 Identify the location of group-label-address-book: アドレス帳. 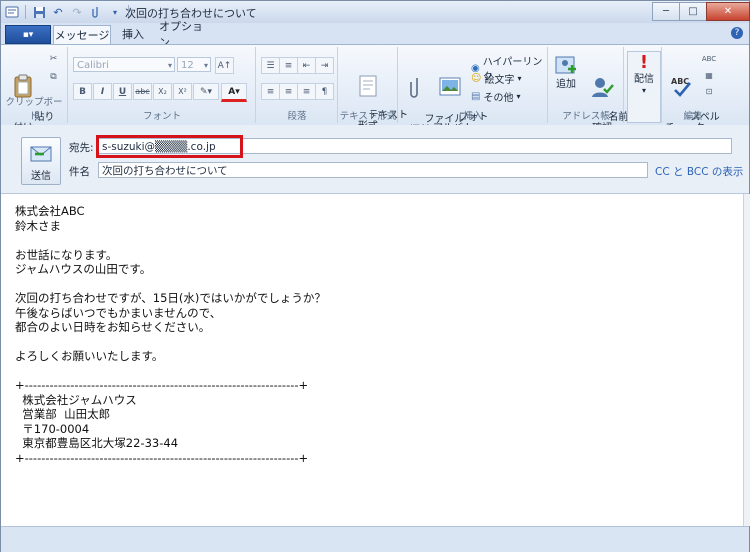
(586, 116).